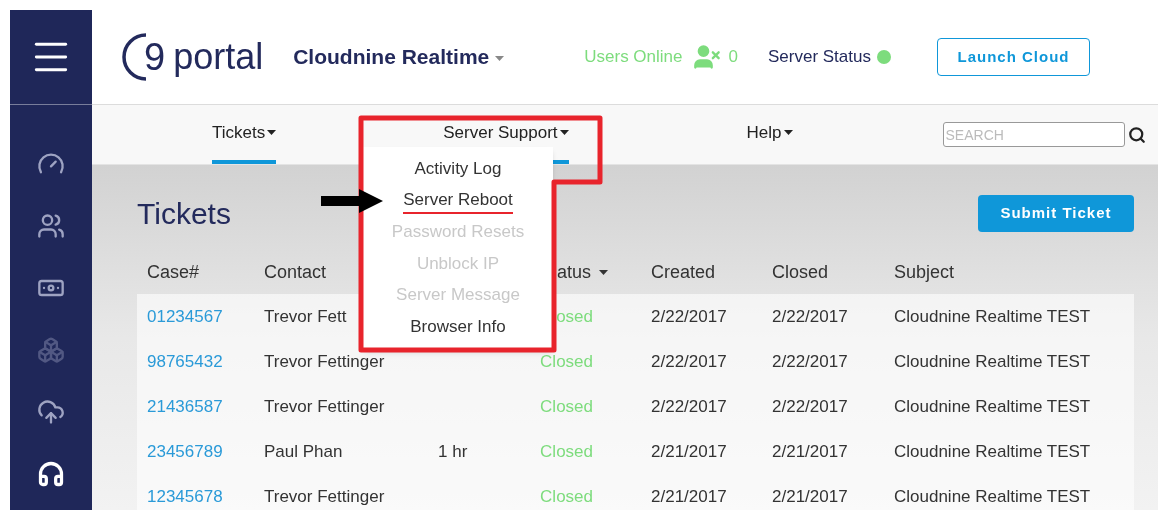 The height and width of the screenshot is (510, 1158). I want to click on pointer-arrow, so click(352, 201).